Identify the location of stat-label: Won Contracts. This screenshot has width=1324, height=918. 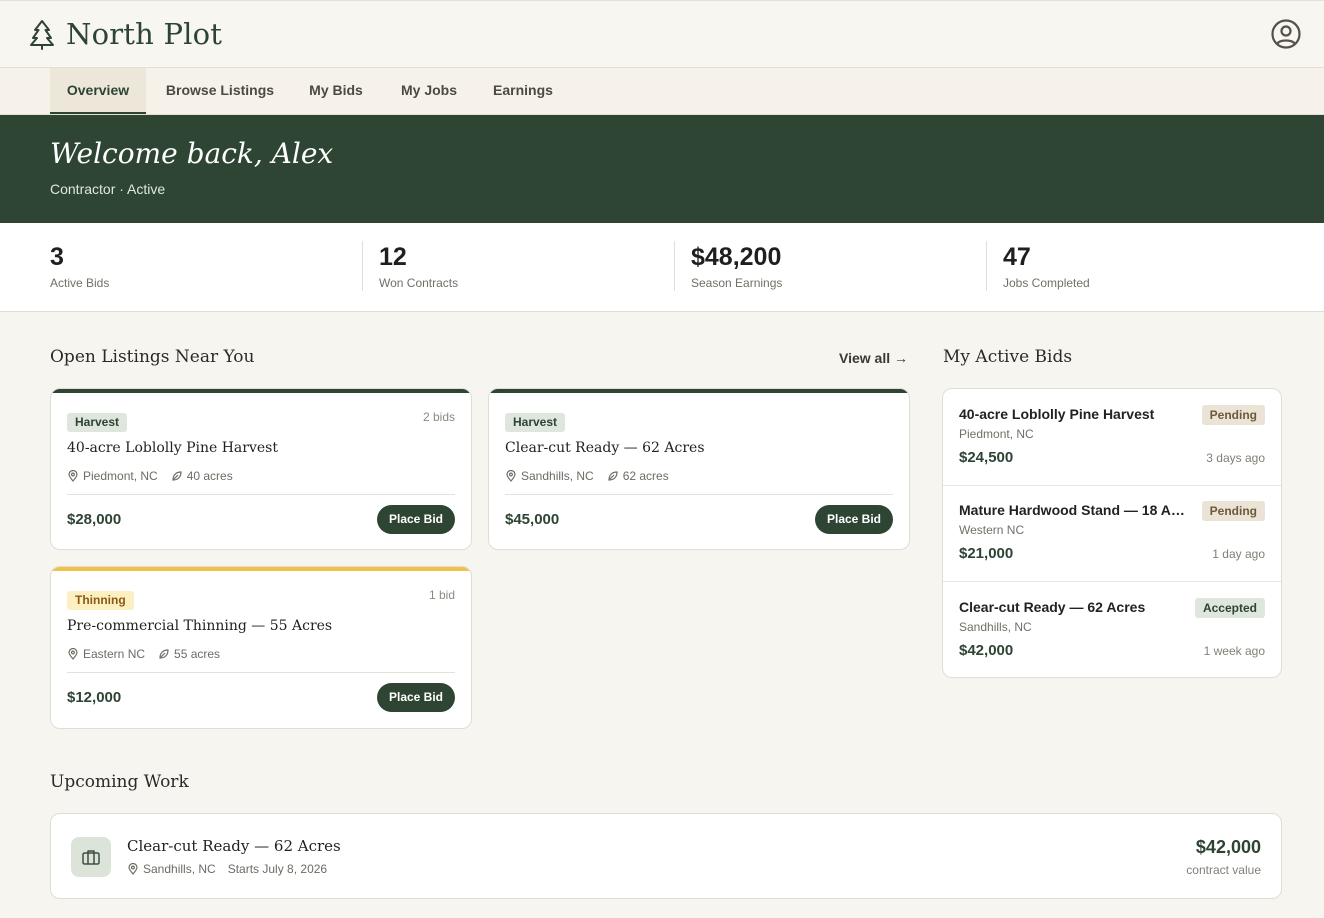
(419, 283).